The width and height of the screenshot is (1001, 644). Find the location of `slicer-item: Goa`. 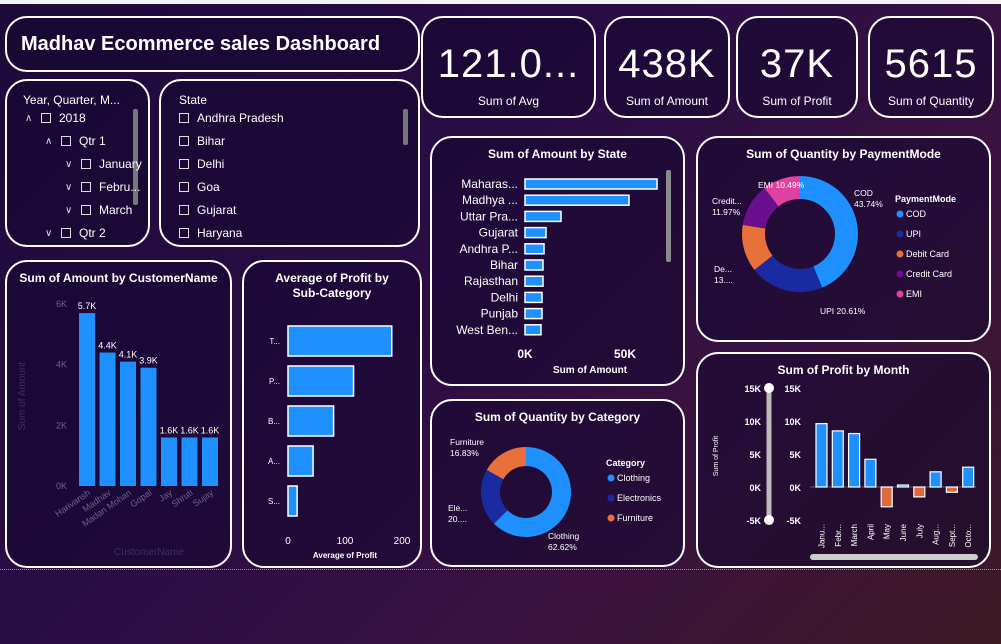

slicer-item: Goa is located at coordinates (199, 187).